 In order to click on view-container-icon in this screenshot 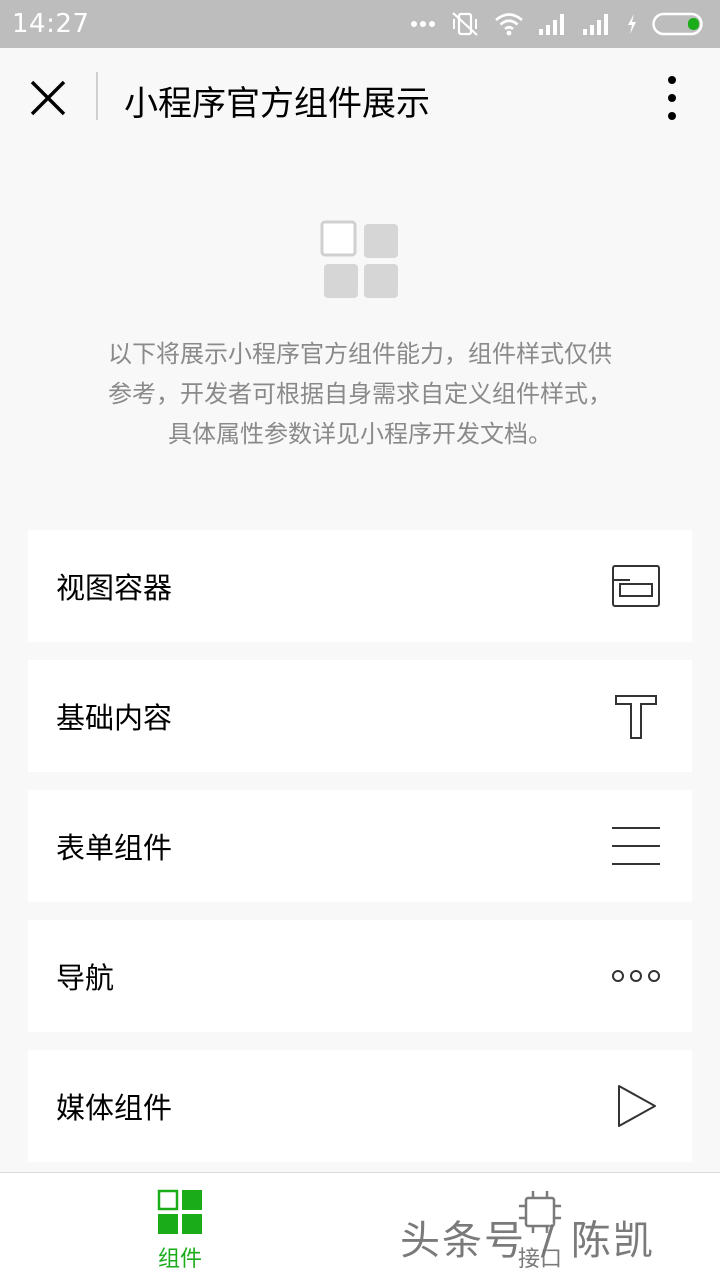, I will do `click(636, 586)`.